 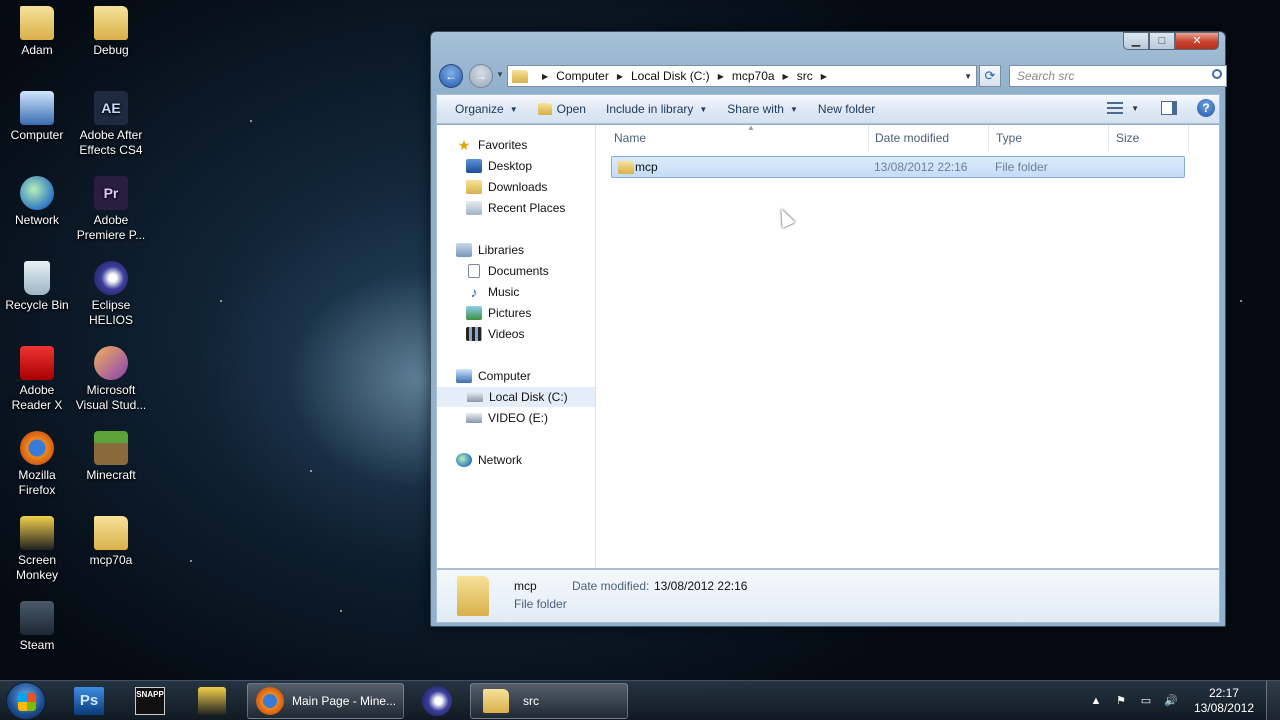 What do you see at coordinates (1224, 701) in the screenshot?
I see `clock: 22:17 13/08/2012` at bounding box center [1224, 701].